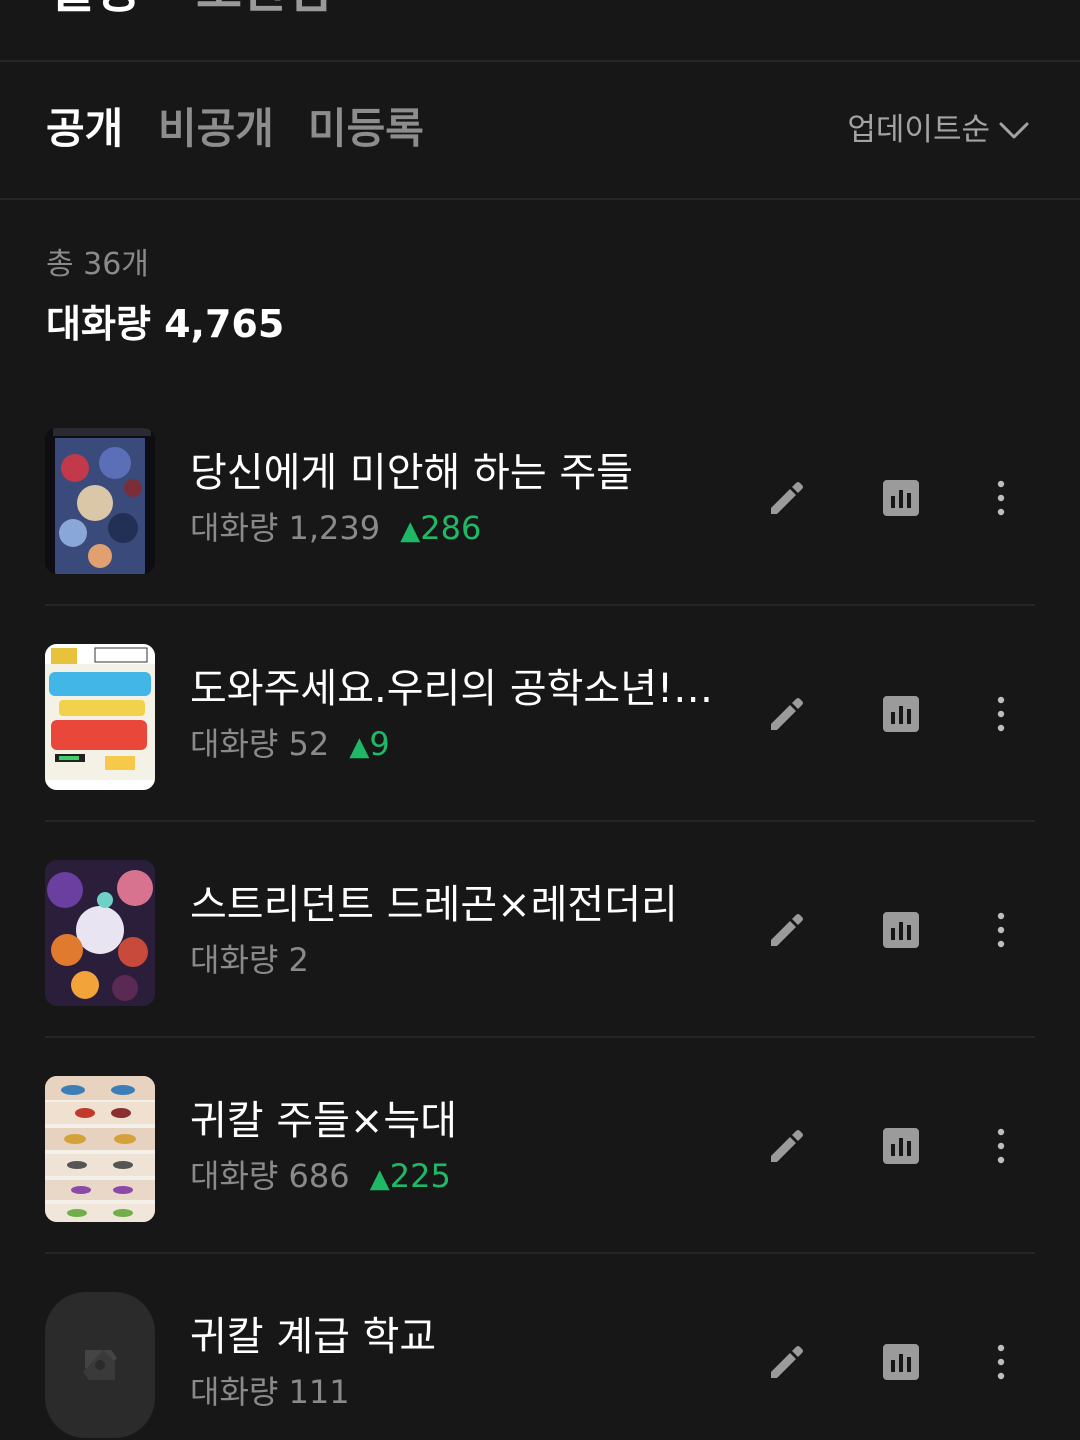 Image resolution: width=1080 pixels, height=1440 pixels. Describe the element at coordinates (411, 473) in the screenshot. I see `story-title: 당신에게 미안해 하는 주들` at that location.